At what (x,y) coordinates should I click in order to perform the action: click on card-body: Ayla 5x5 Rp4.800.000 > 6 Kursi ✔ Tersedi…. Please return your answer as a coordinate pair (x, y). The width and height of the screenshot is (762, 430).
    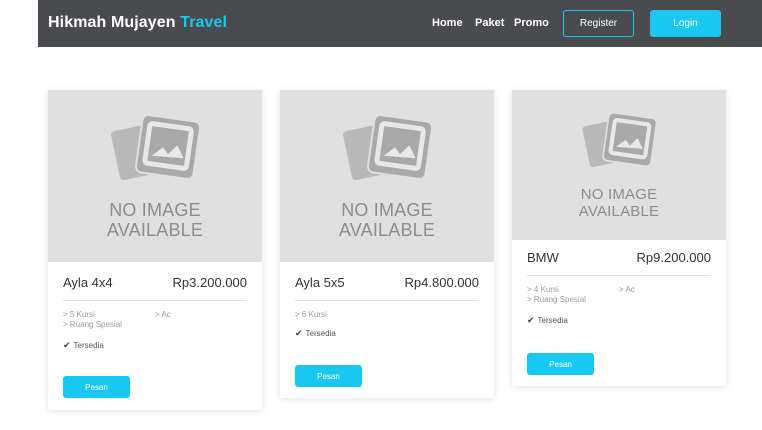
    Looking at the image, I should click on (387, 307).